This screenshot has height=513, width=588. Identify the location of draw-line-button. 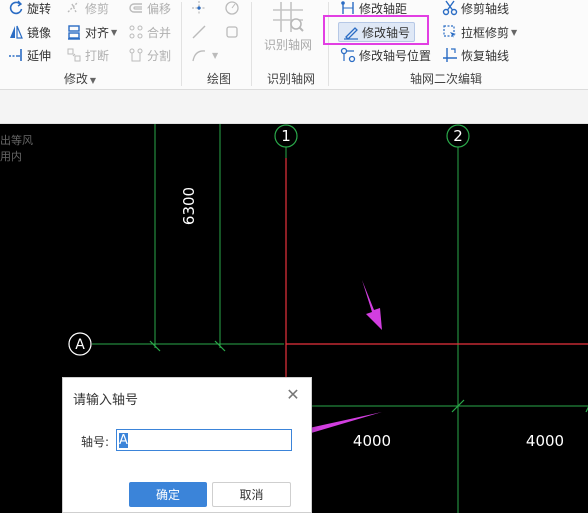
(200, 32).